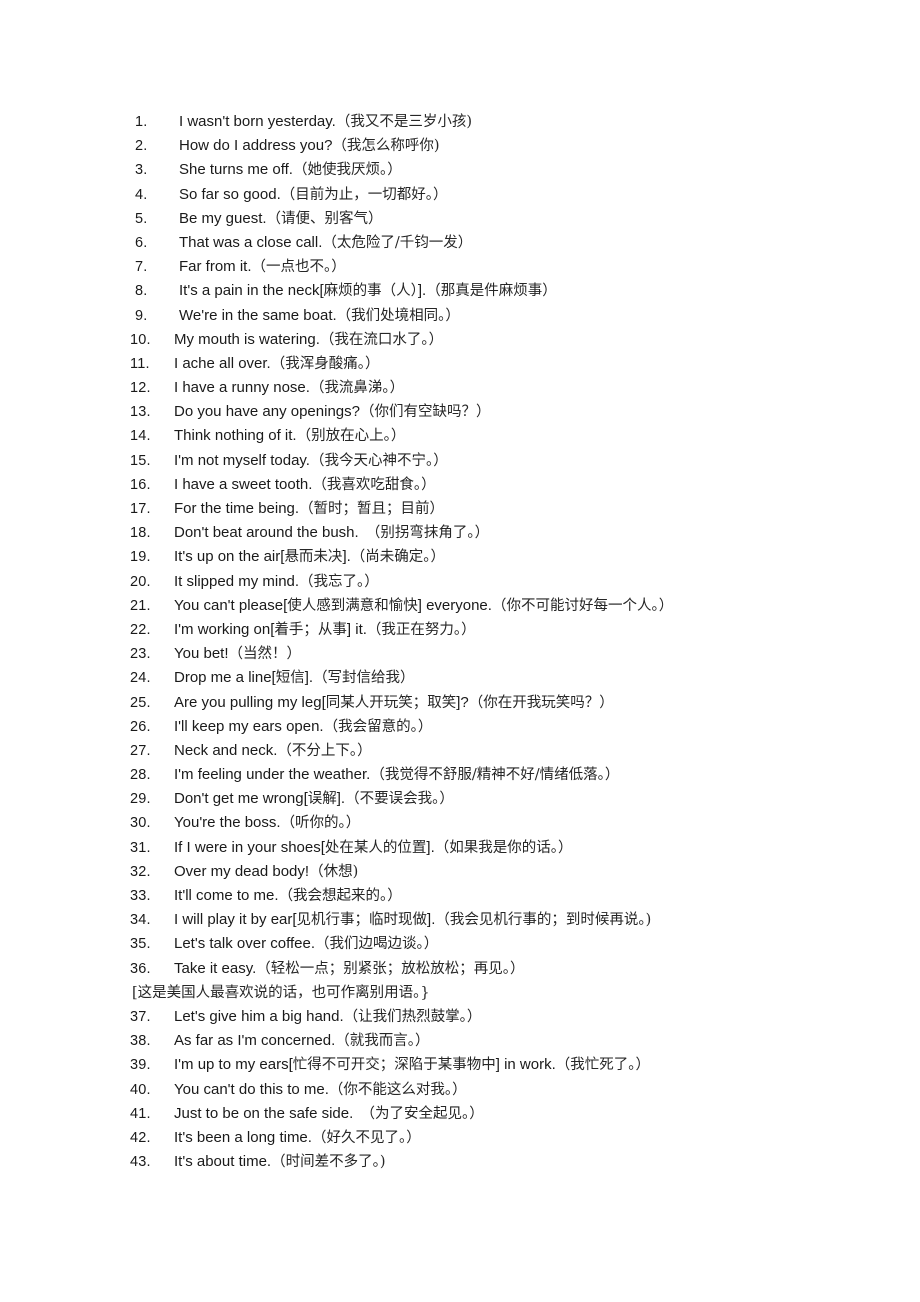 The height and width of the screenshot is (1302, 920). Describe the element at coordinates (243, 484) in the screenshot. I see `phrase-english: I have a sweet tooth.` at that location.